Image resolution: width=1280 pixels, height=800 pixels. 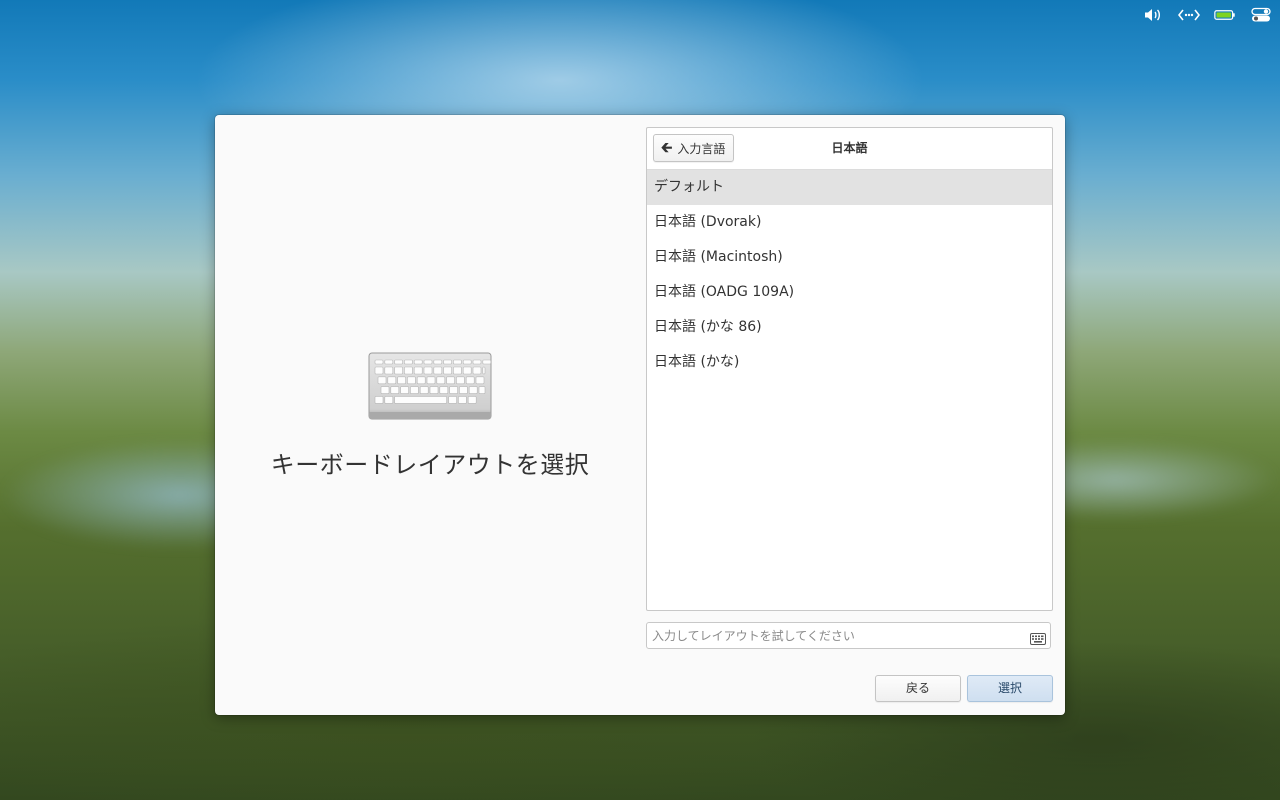 I want to click on panel-indicators, so click(x=1207, y=15).